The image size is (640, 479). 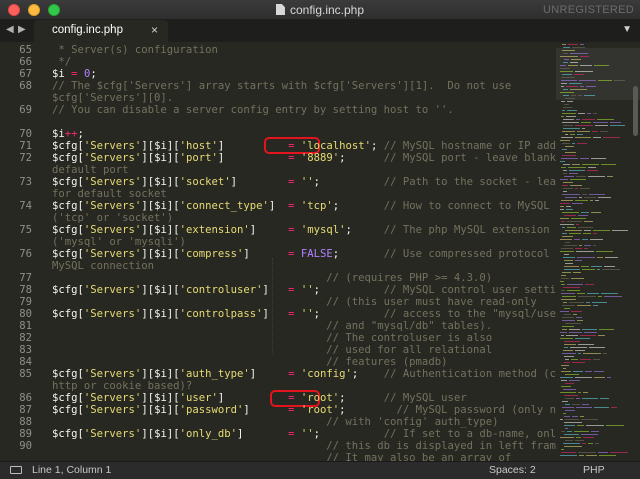 What do you see at coordinates (598, 251) in the screenshot?
I see `minimap` at bounding box center [598, 251].